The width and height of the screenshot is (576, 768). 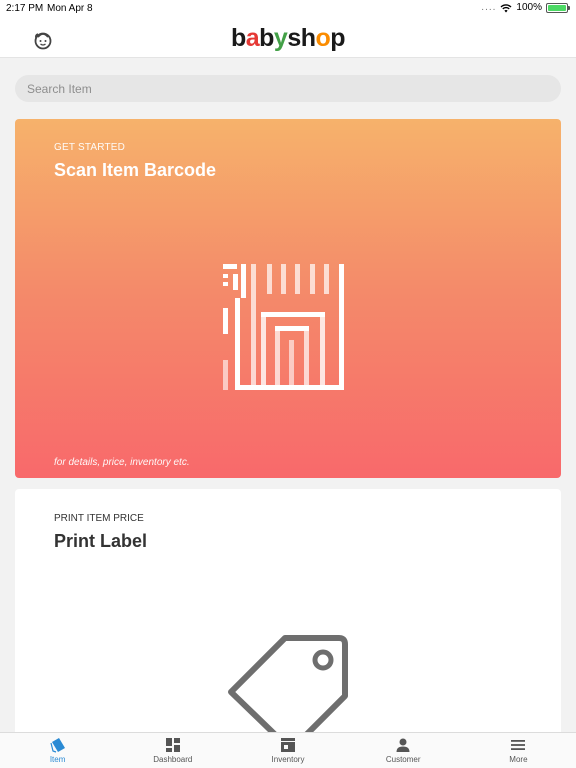 I want to click on dashboard-icon, so click(x=172, y=745).